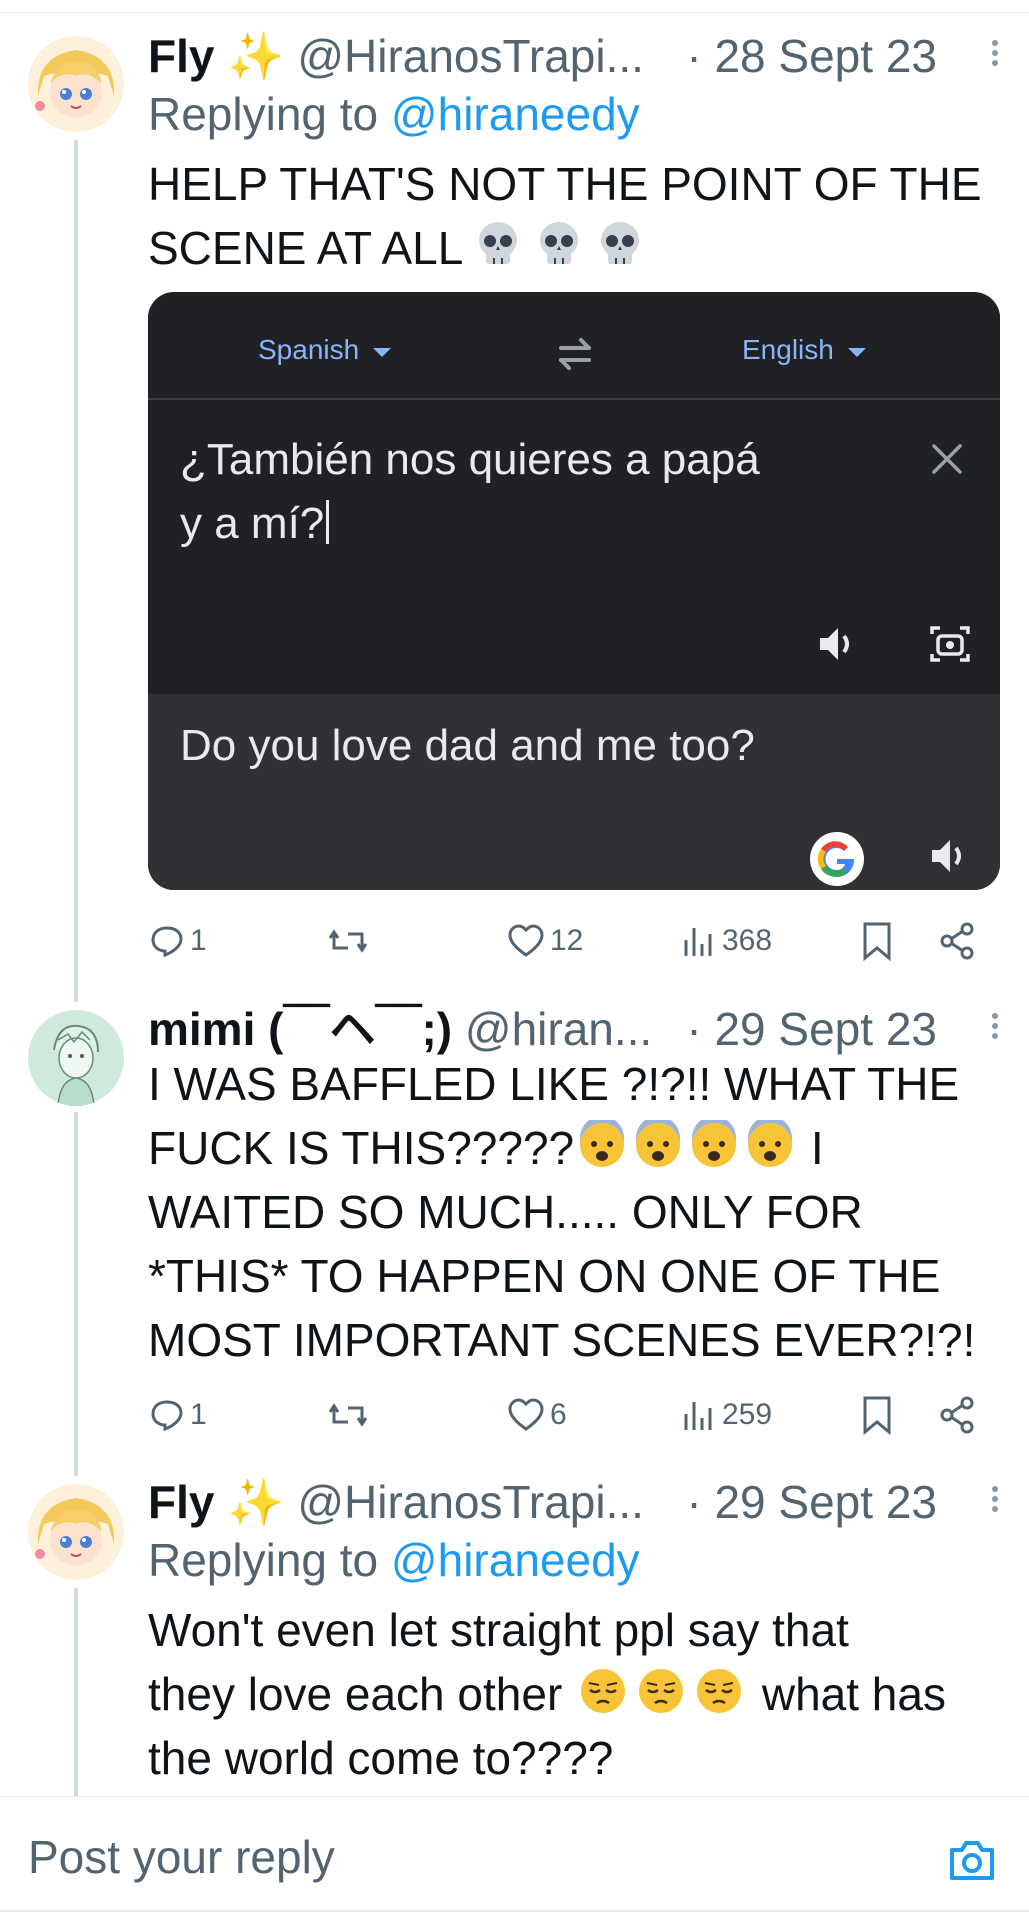  What do you see at coordinates (947, 461) in the screenshot?
I see `close-icon` at bounding box center [947, 461].